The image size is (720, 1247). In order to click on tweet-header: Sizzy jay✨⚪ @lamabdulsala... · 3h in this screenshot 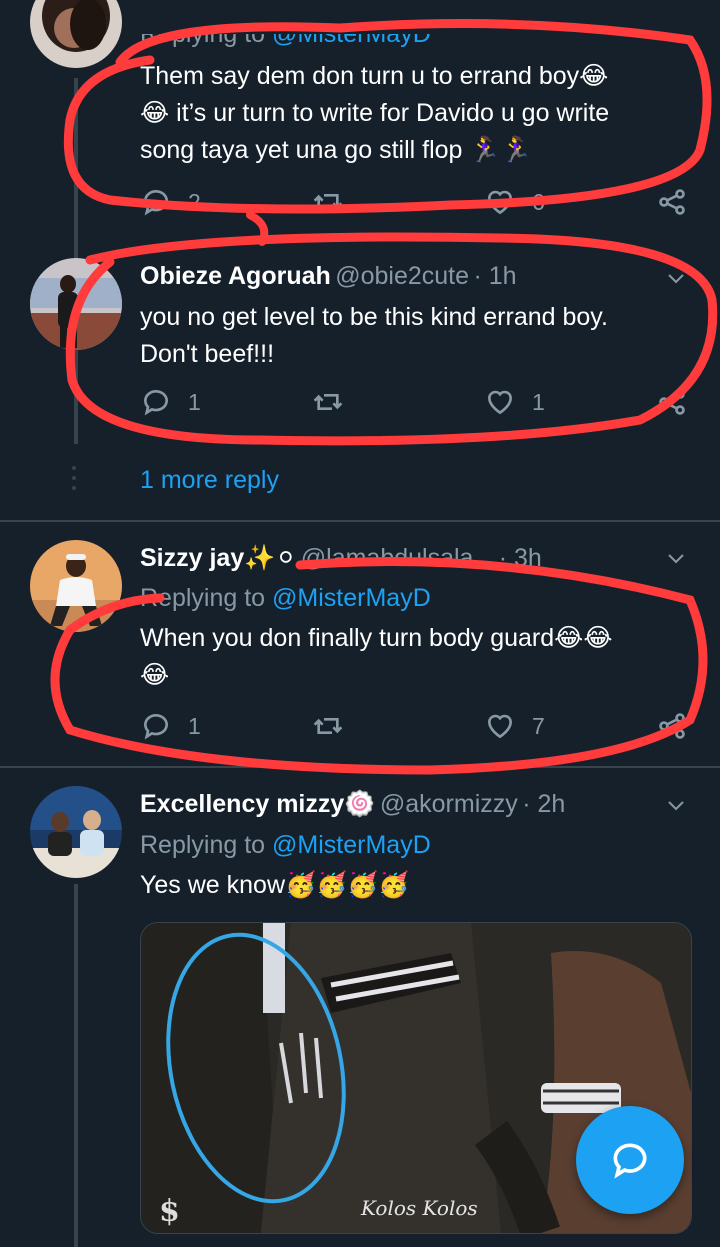, I will do `click(390, 558)`.